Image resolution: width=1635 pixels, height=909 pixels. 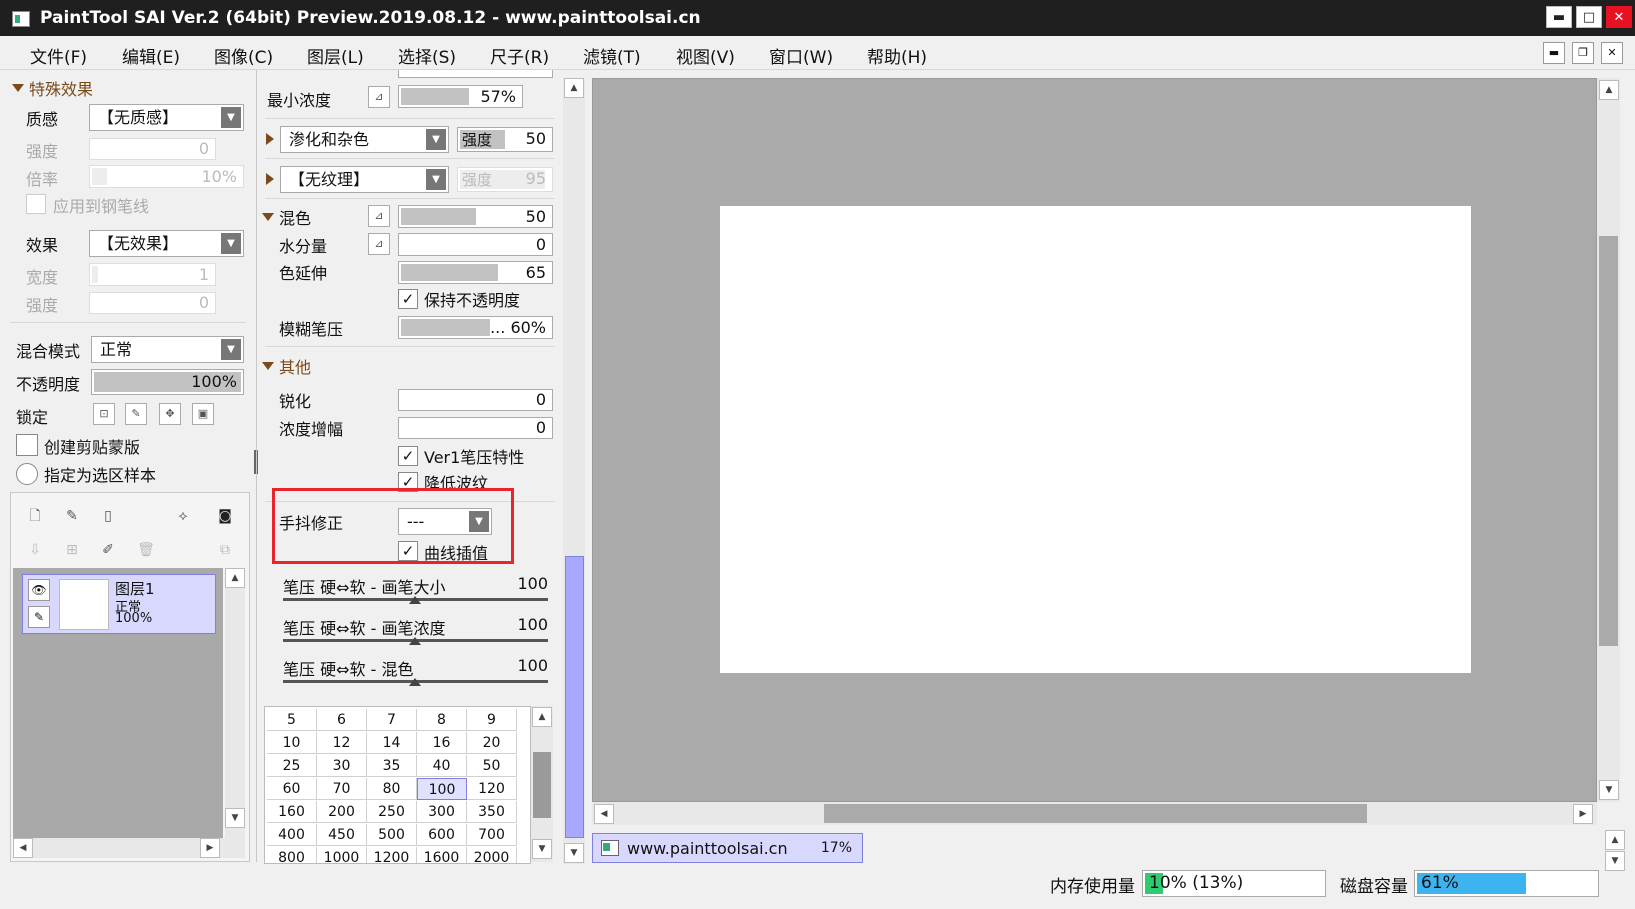 I want to click on brush-size-cell: 400, so click(x=292, y=835).